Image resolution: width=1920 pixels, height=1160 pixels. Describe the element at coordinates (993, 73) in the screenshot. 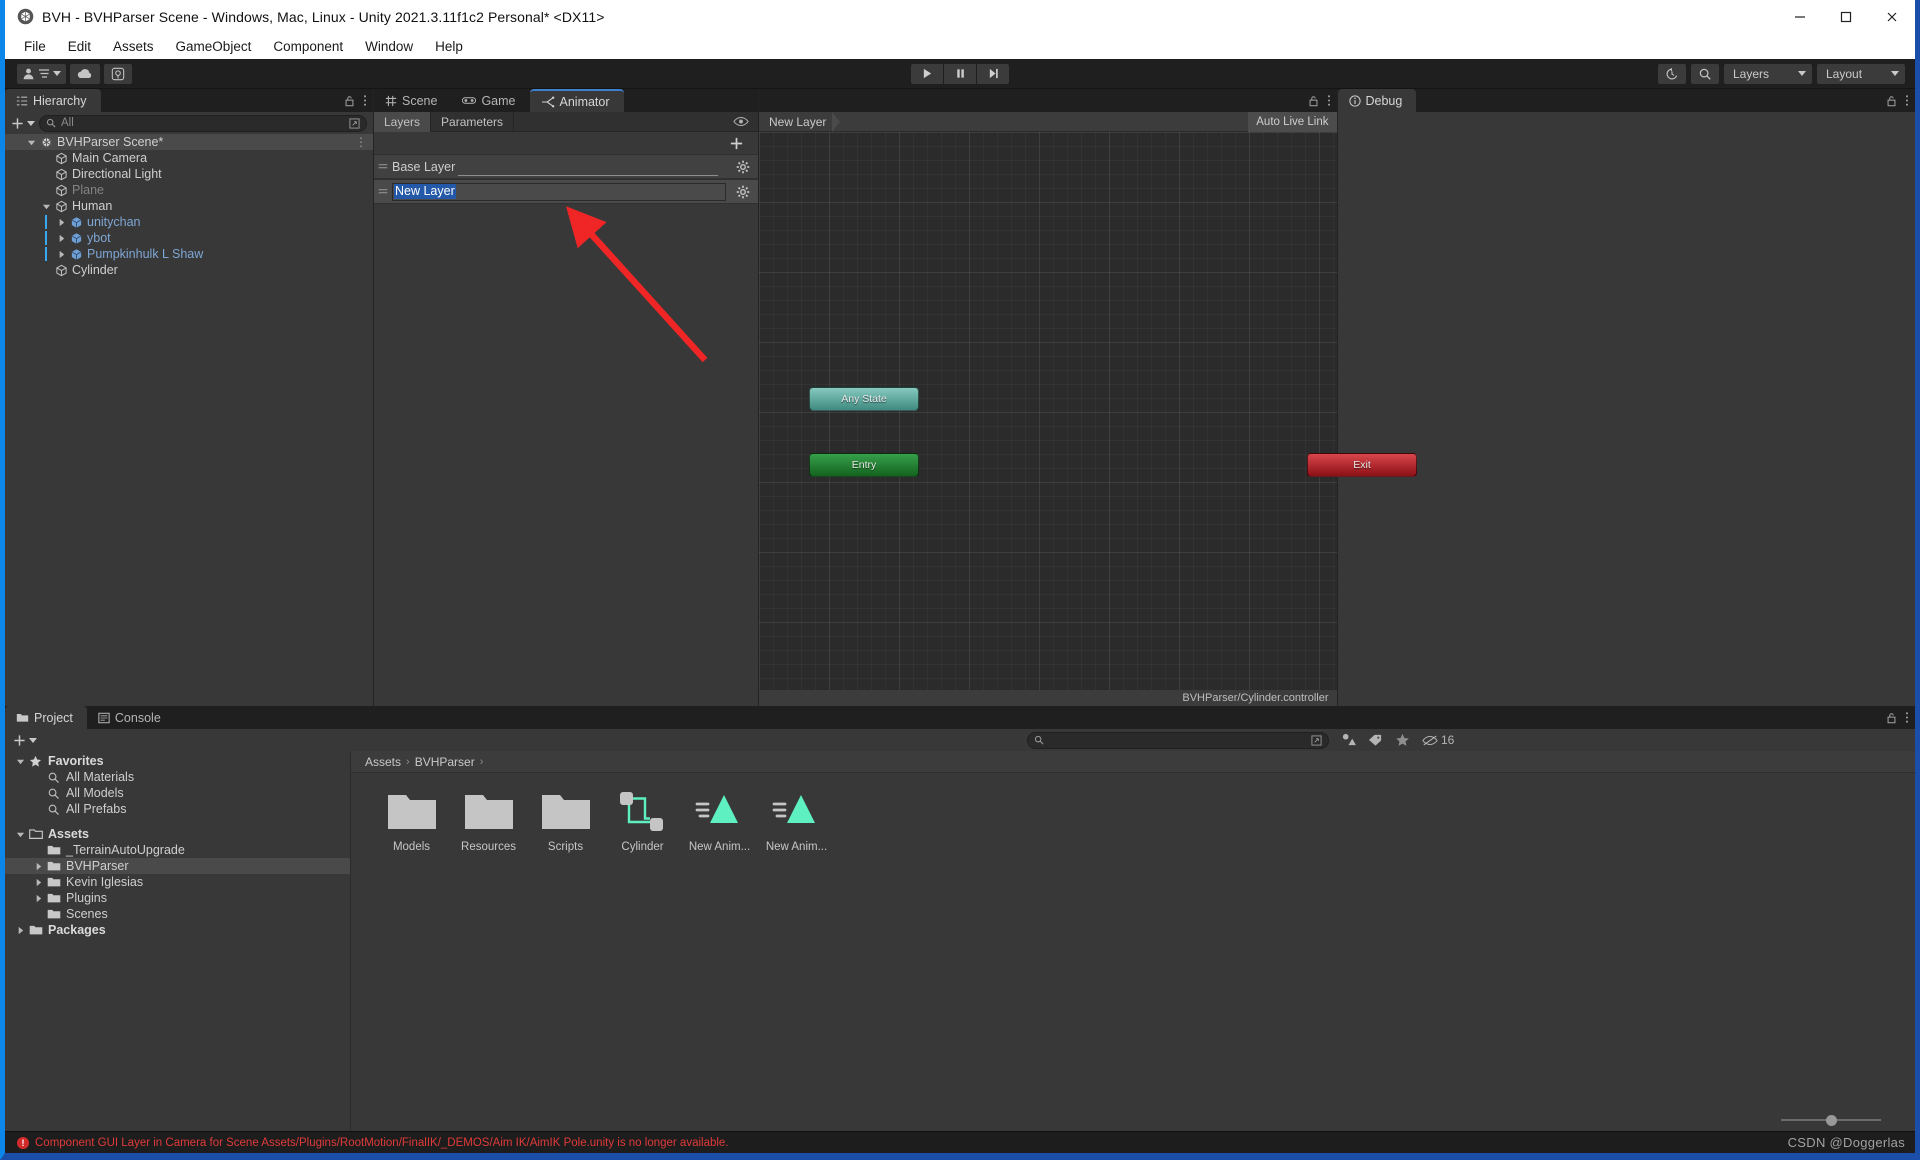

I see `step-button` at that location.